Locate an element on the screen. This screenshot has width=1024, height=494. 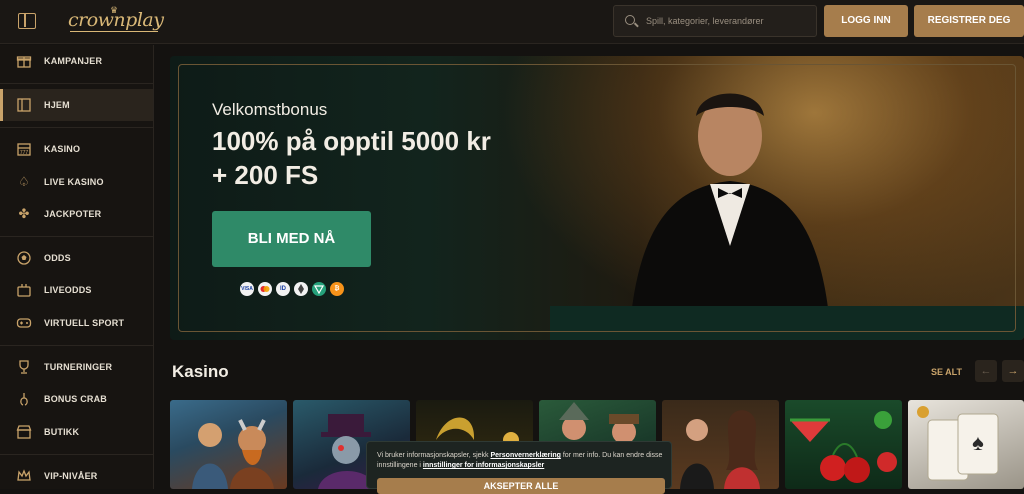
sidebar-item-label: BUTIKK is located at coordinates (62, 432).